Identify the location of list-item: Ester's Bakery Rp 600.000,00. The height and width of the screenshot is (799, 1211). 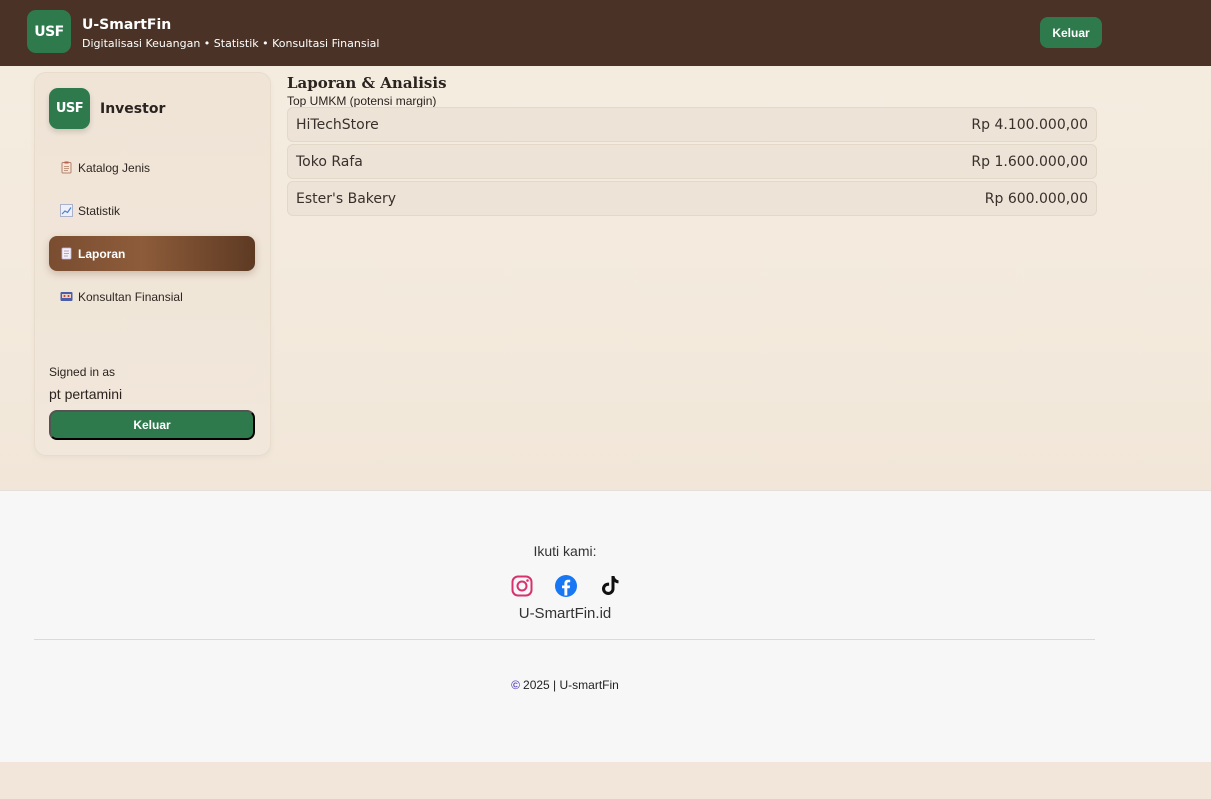
(692, 198).